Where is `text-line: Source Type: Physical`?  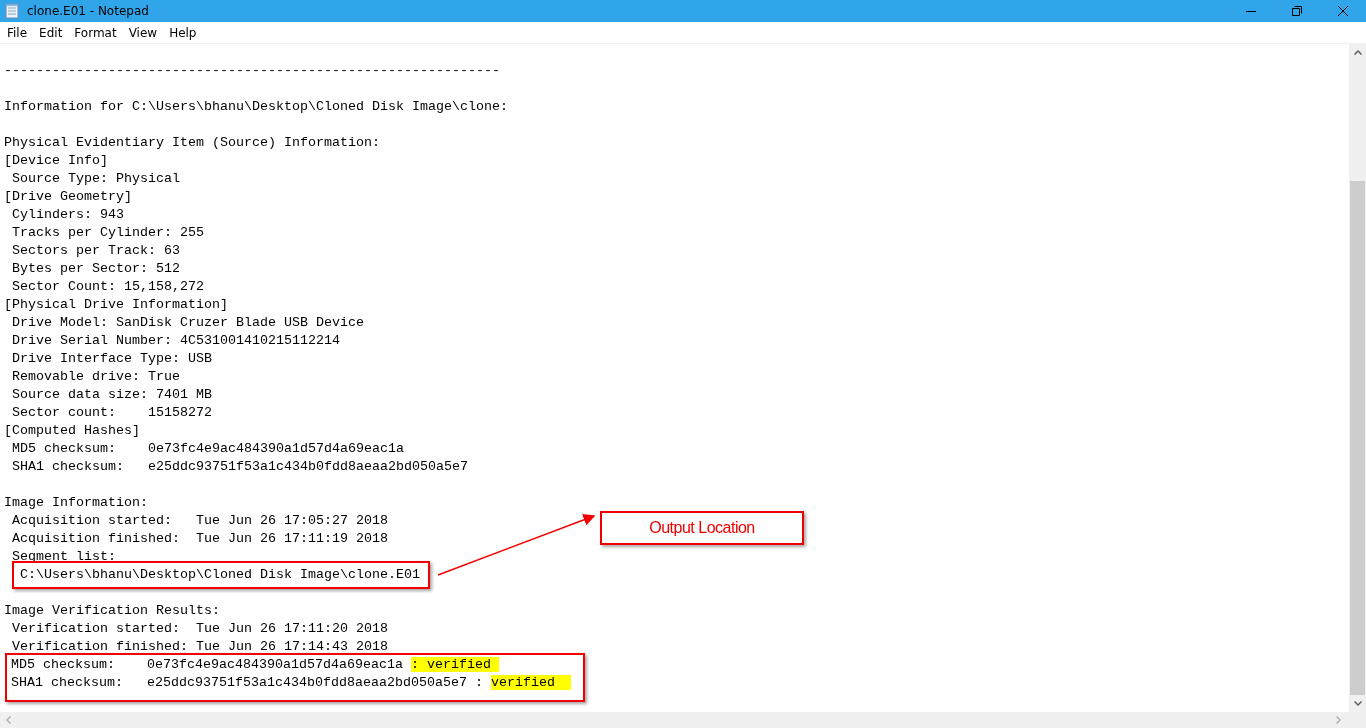
text-line: Source Type: Physical is located at coordinates (95, 179).